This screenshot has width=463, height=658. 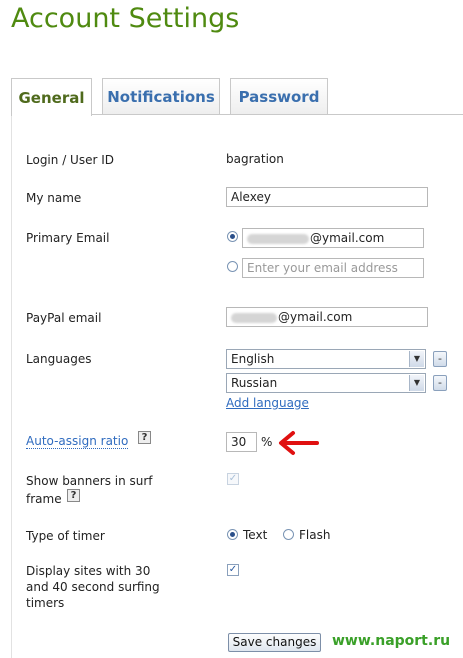 I want to click on language-select-1: English ▼, so click(x=326, y=359).